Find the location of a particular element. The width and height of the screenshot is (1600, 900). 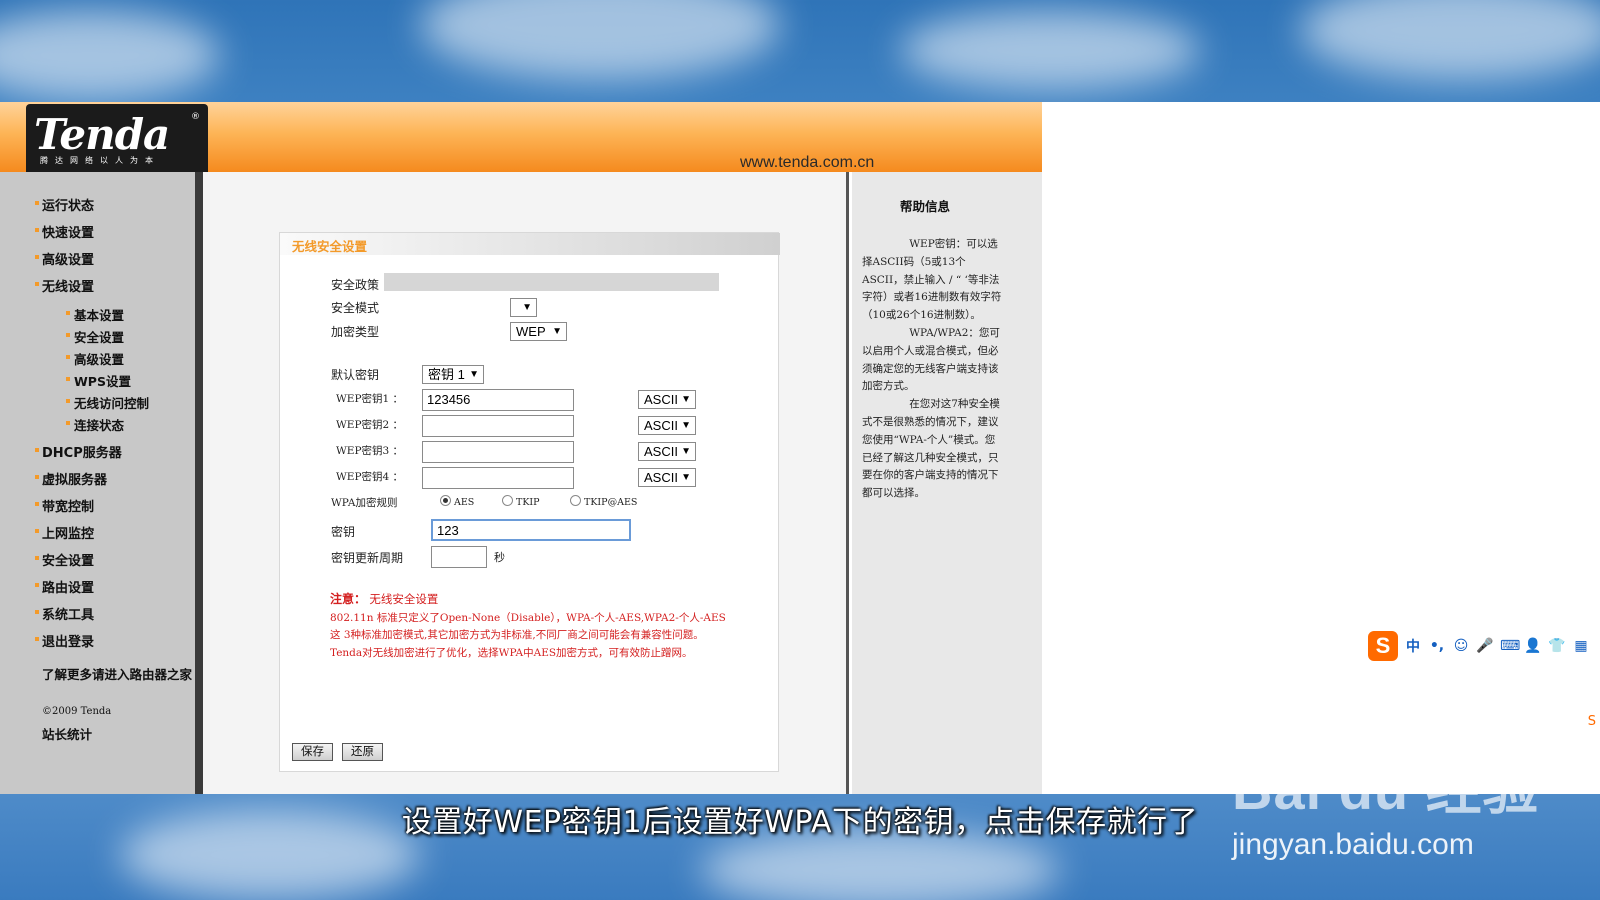

wep-key2-type-select: ASCII ▼ is located at coordinates (667, 425).